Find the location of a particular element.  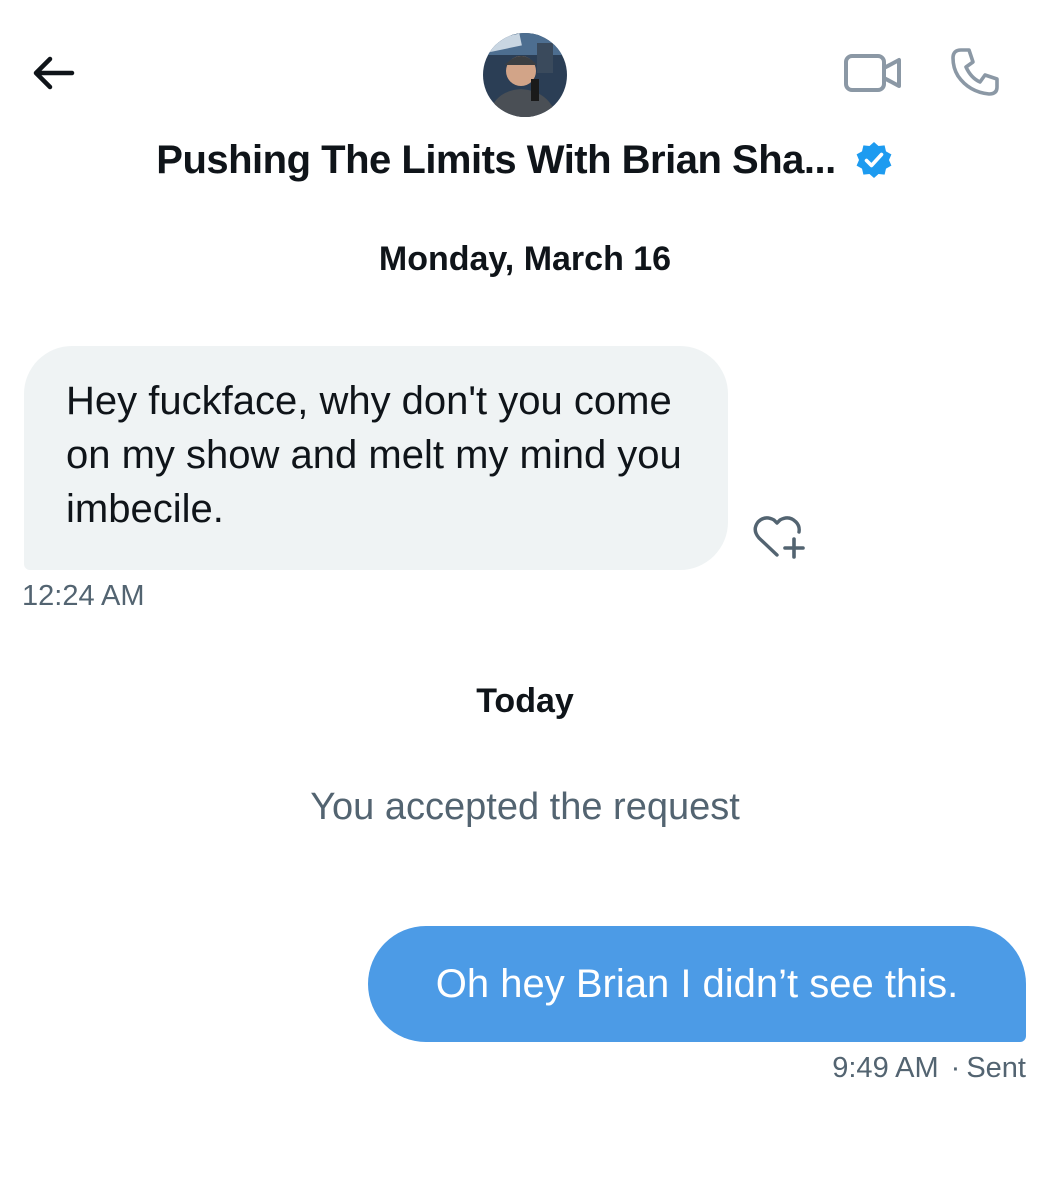

add-reaction-button is located at coordinates (781, 539).